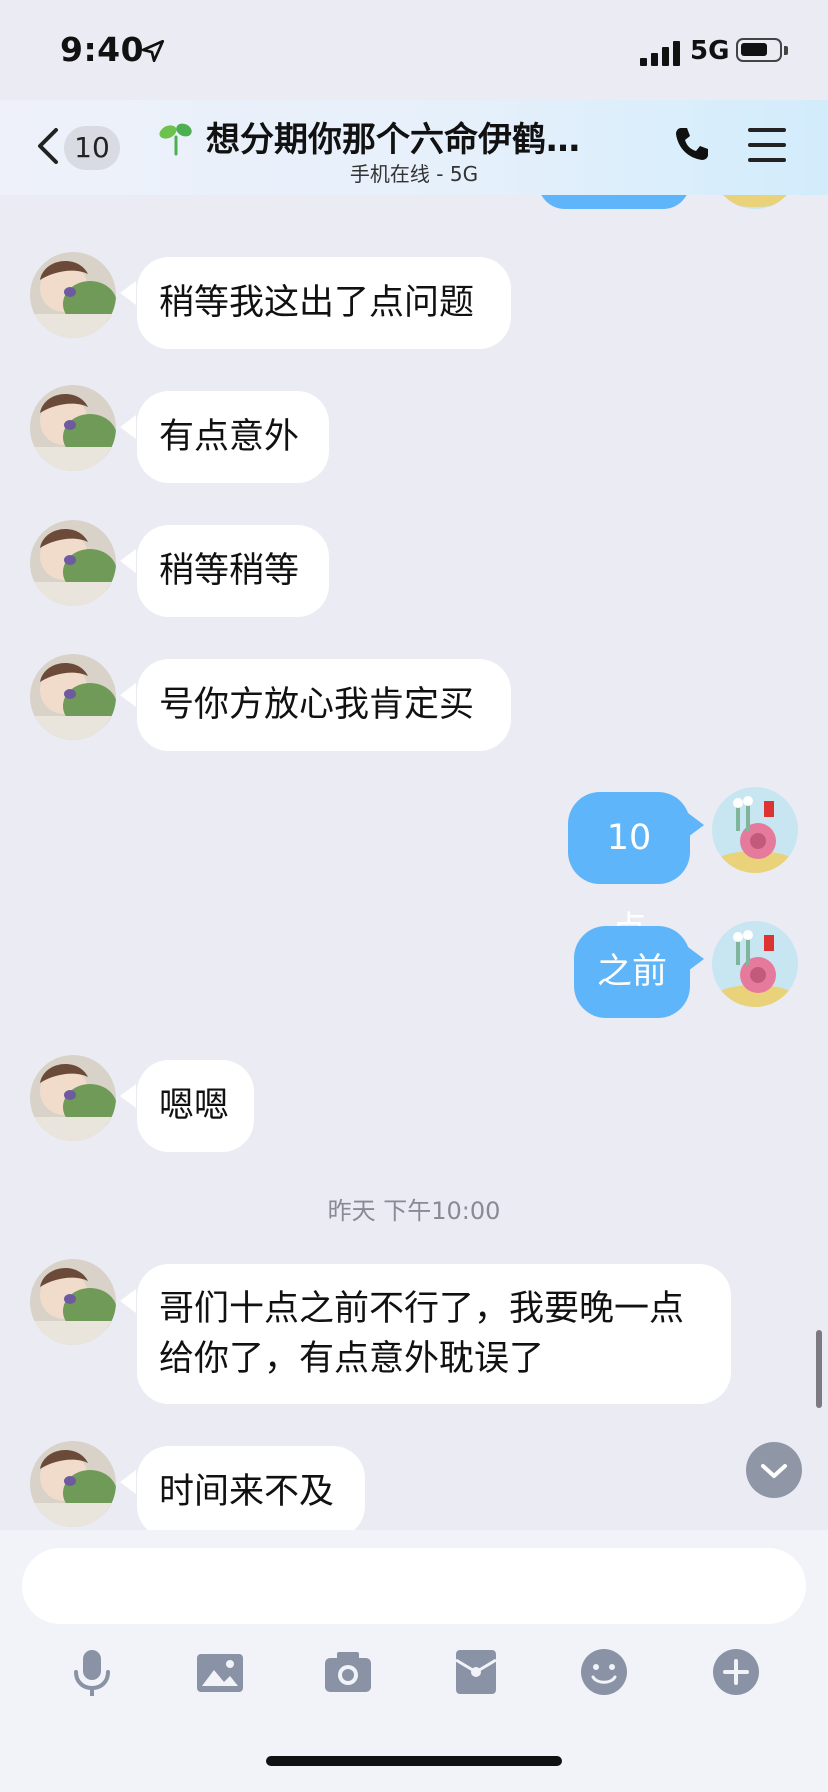  I want to click on chat-header: 10 想分期你那个六命伊鹤… 手机在线 - 5G, so click(414, 147).